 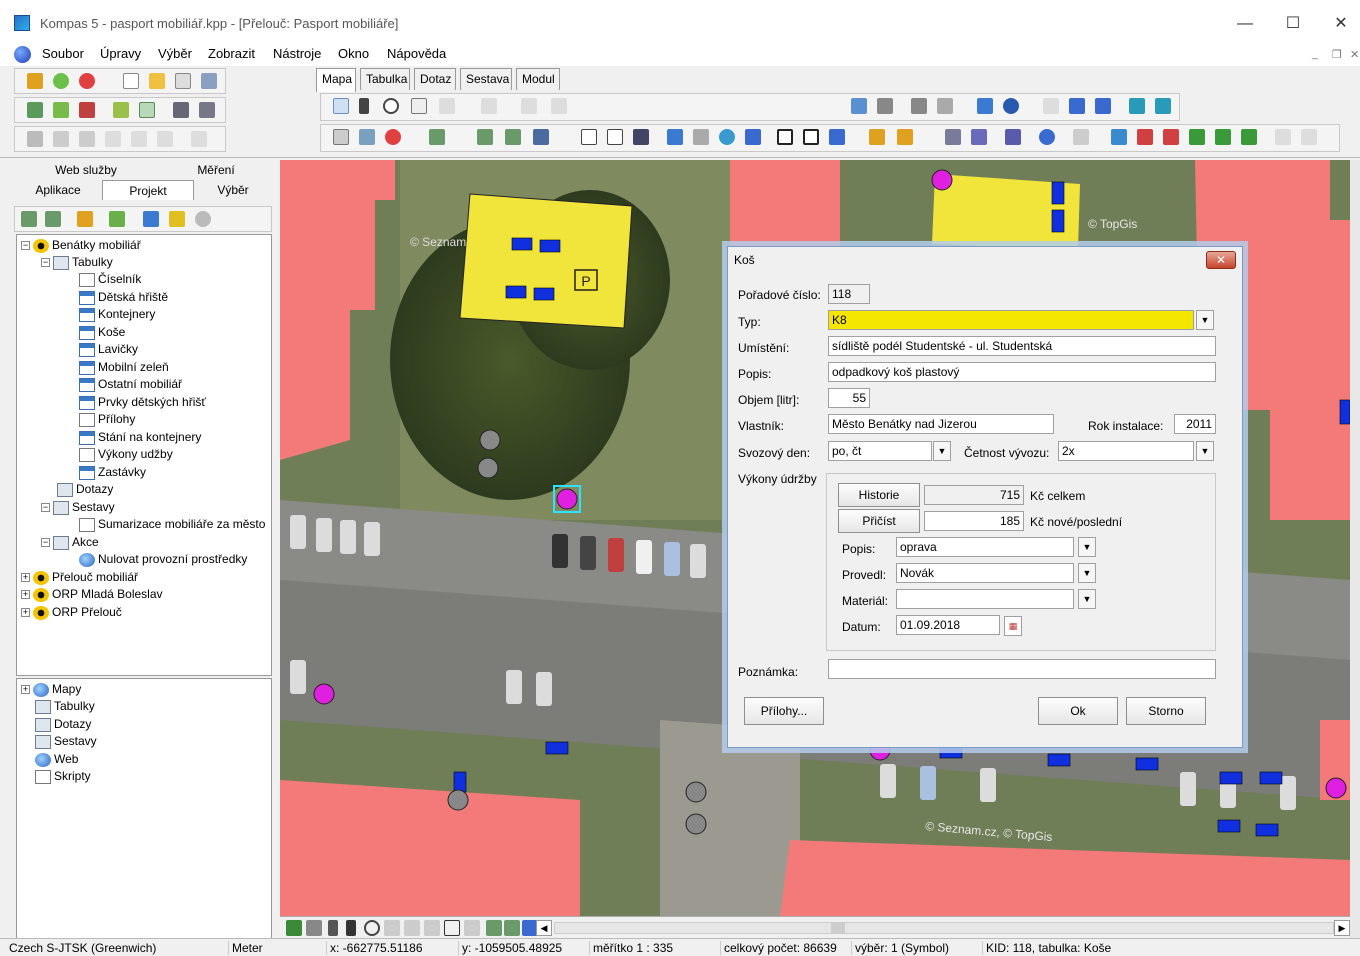 What do you see at coordinates (1283, 137) in the screenshot?
I see `line-chart-icon` at bounding box center [1283, 137].